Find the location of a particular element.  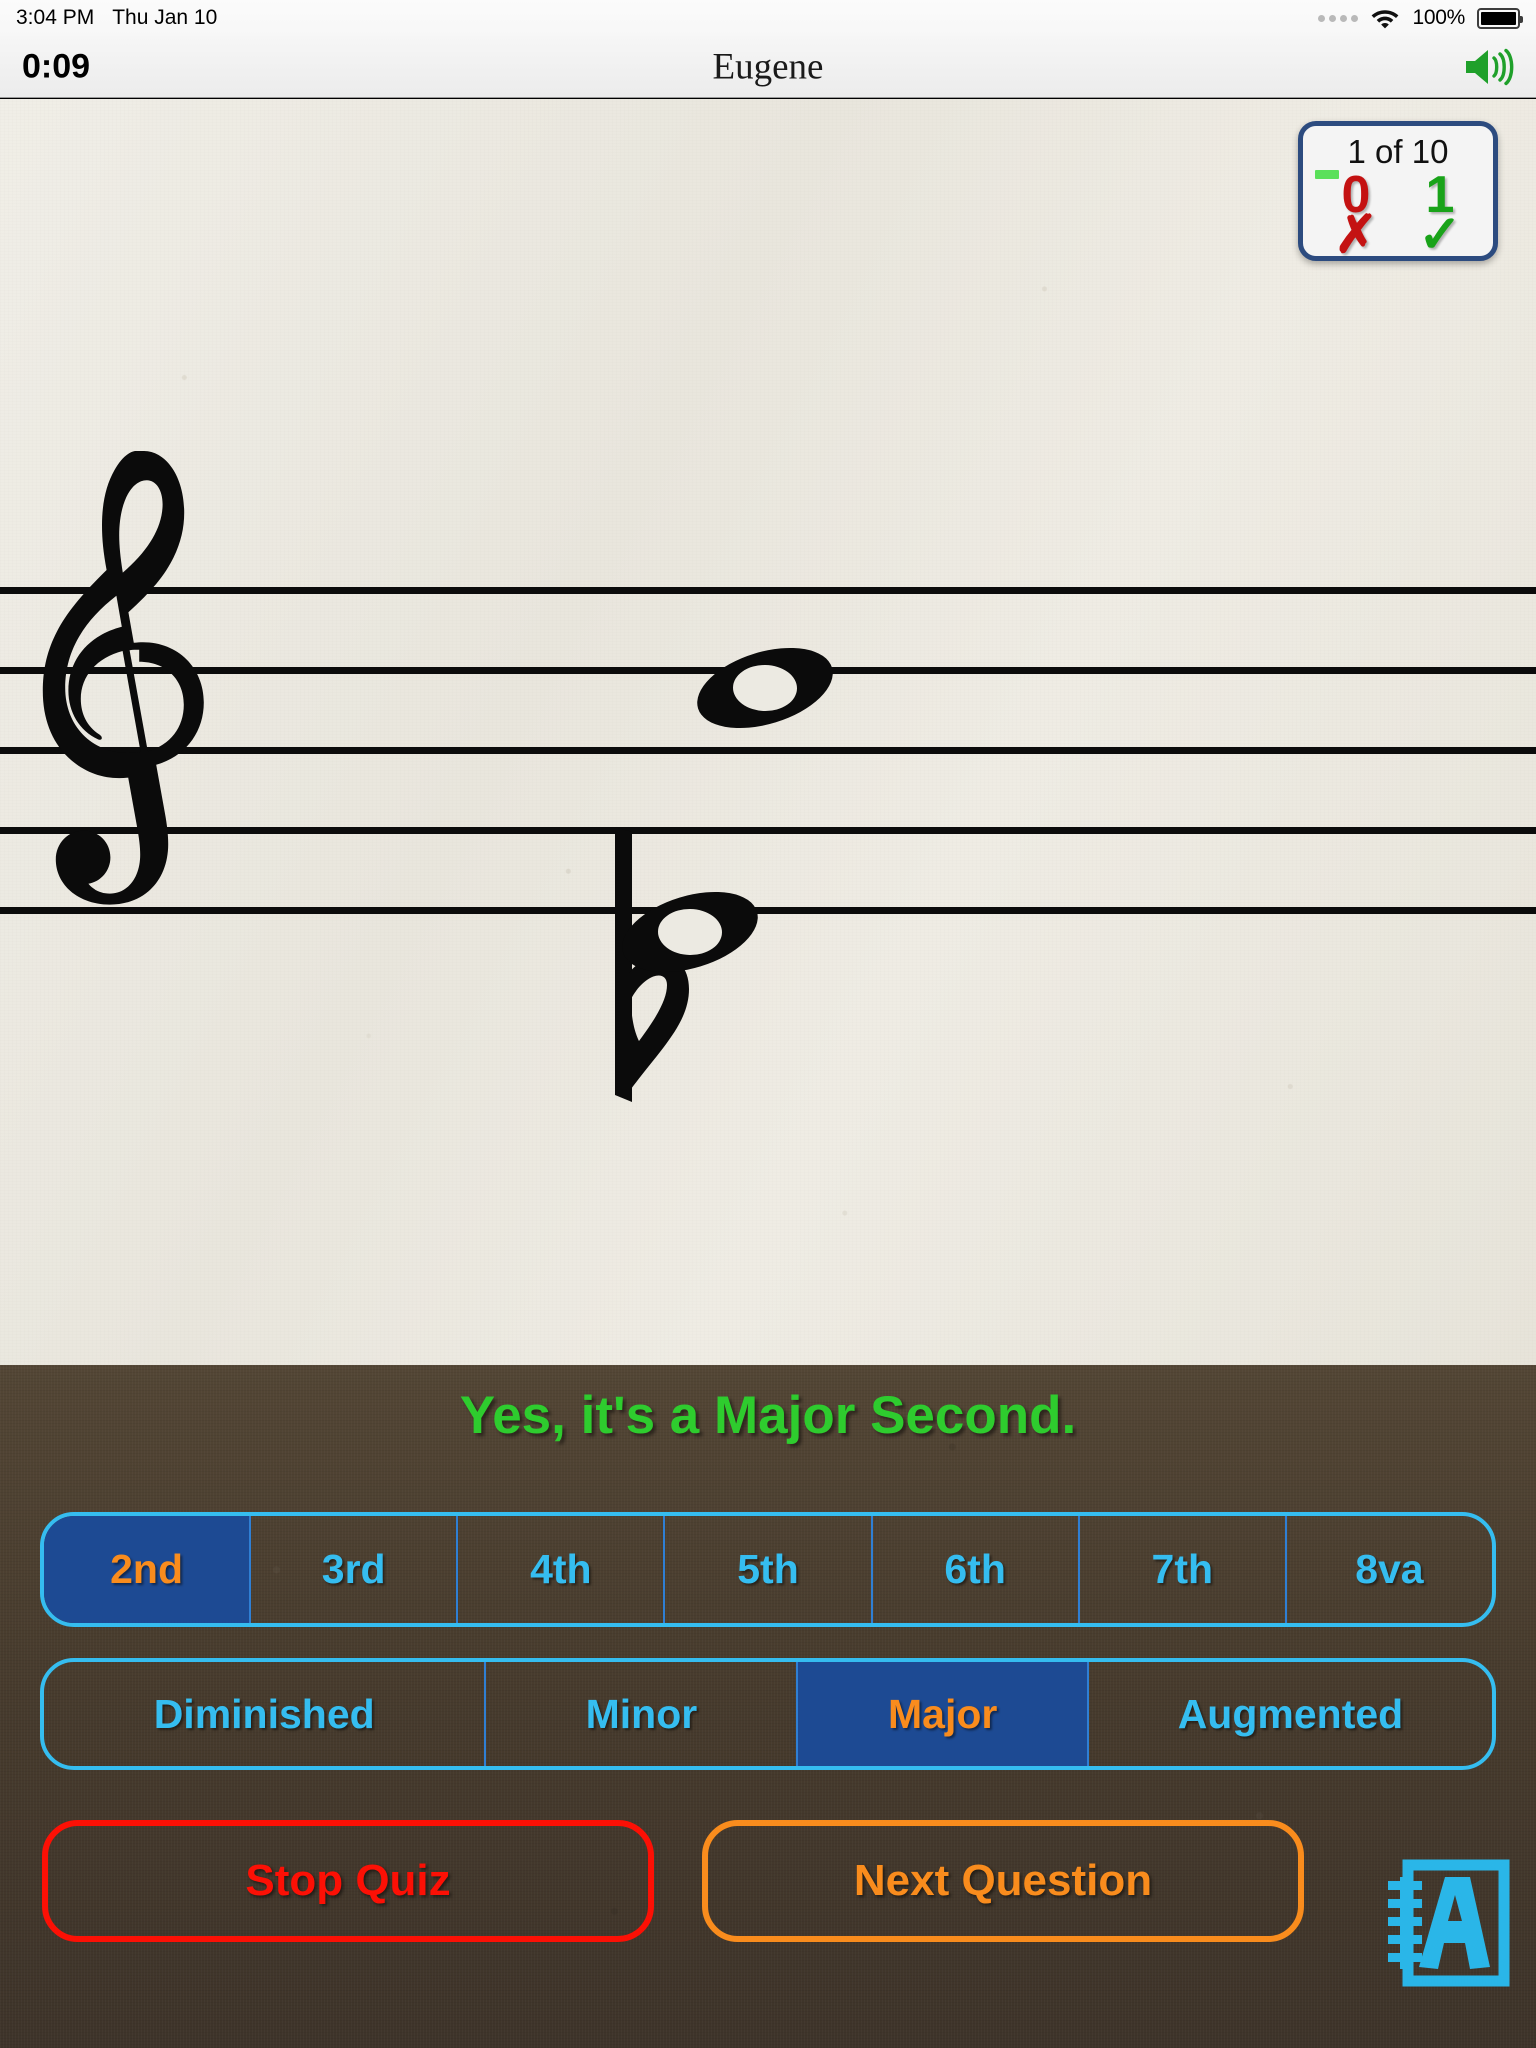

interval-button-2nd: 2nd is located at coordinates (147, 1569).